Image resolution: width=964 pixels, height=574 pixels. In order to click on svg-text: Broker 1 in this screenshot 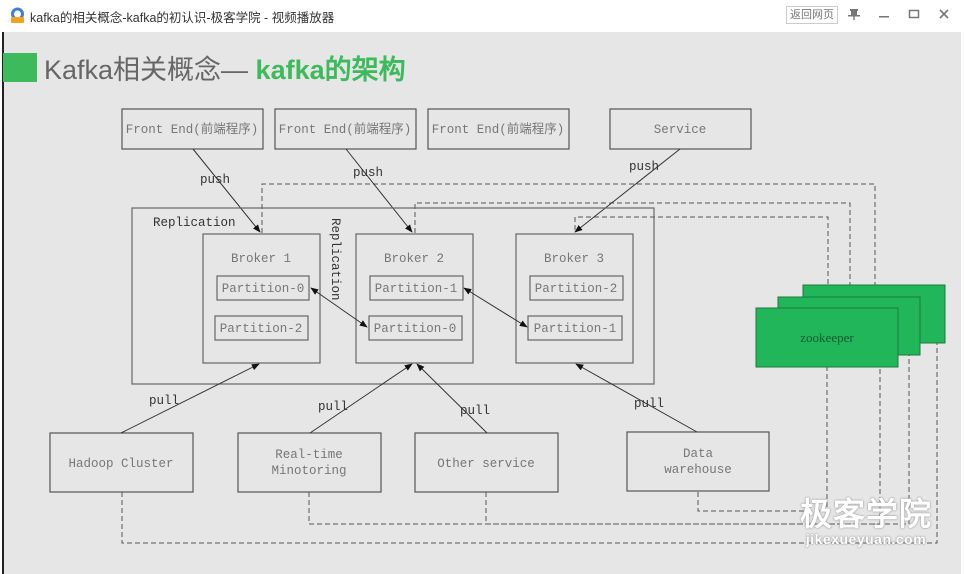, I will do `click(261, 259)`.